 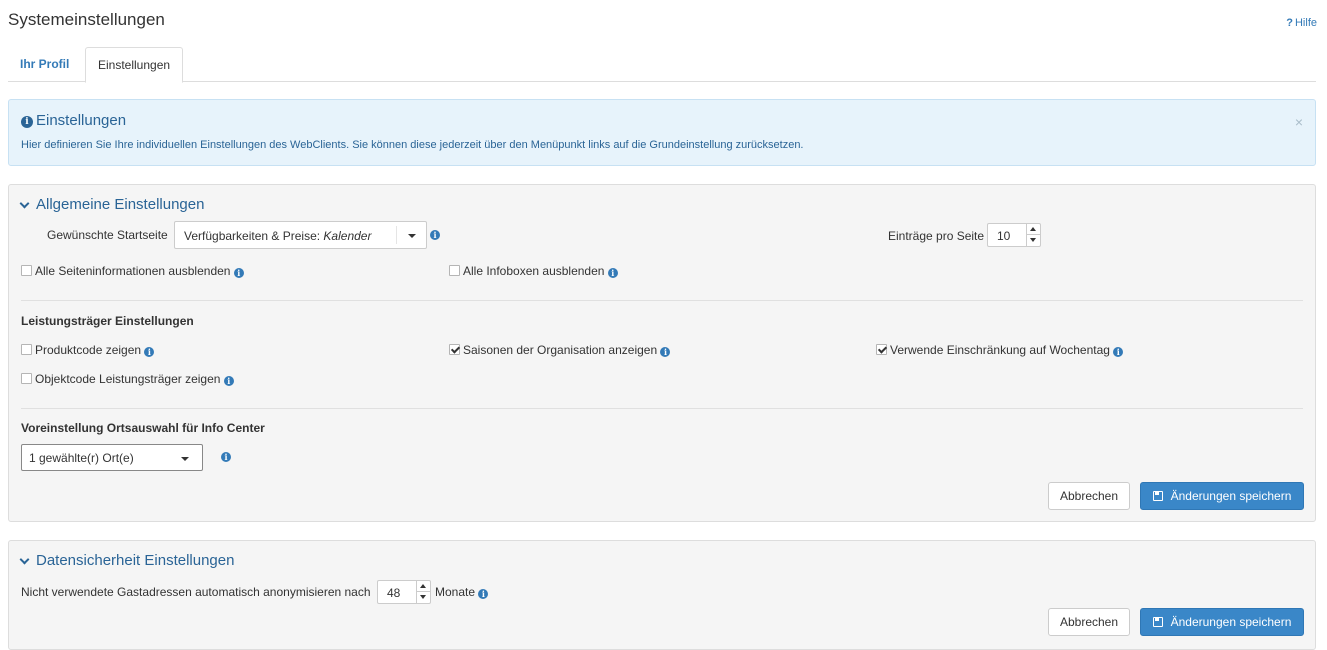 I want to click on entries-per-page-value: 10, so click(x=1004, y=236).